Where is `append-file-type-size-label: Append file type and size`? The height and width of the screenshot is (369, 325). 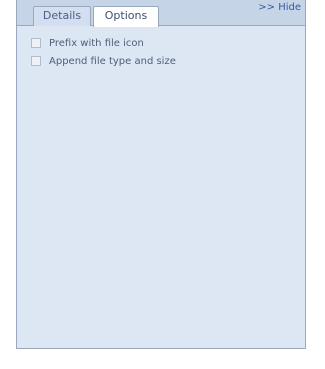
append-file-type-size-label: Append file type and size is located at coordinates (112, 61).